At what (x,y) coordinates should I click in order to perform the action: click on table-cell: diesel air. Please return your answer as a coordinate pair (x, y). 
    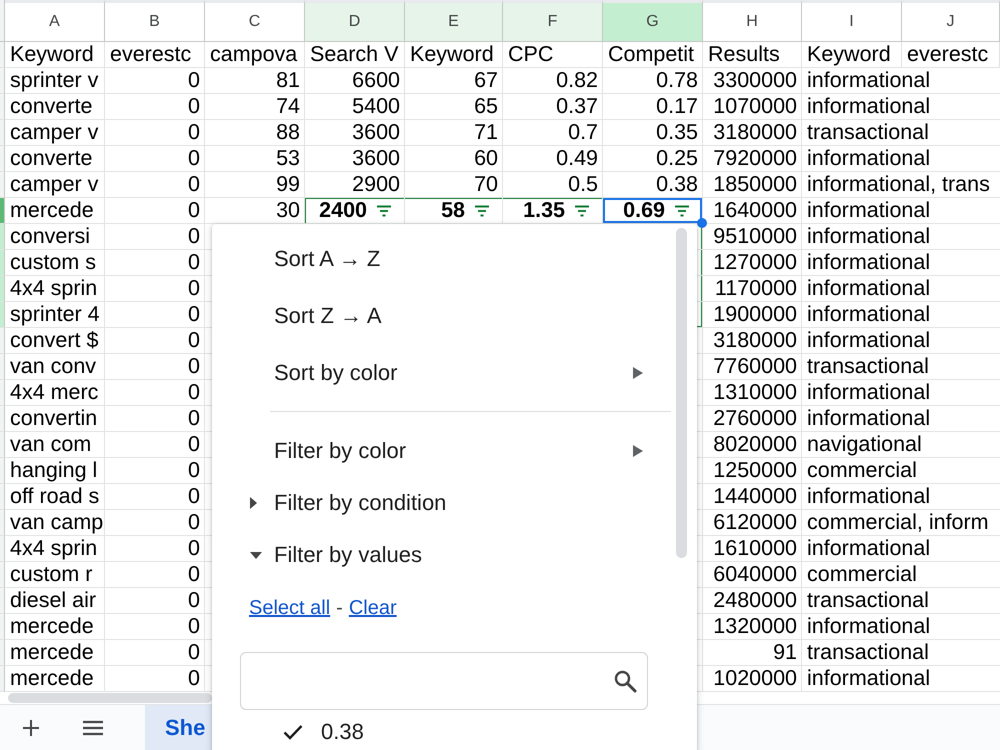
    Looking at the image, I should click on (55, 601).